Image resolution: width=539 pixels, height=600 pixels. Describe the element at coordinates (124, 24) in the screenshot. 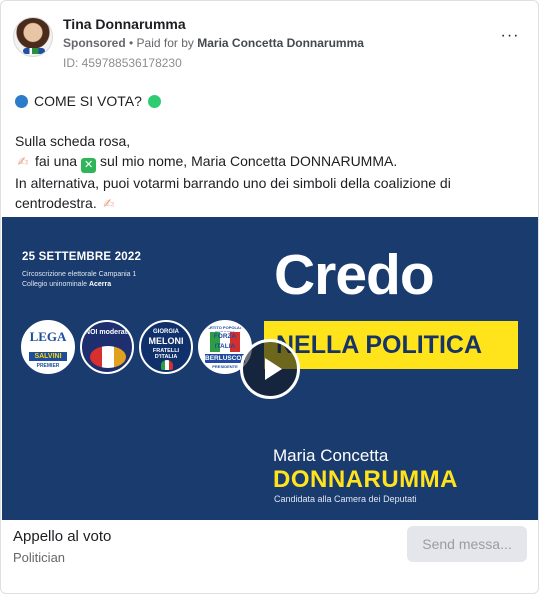

I see `page-name: Tina Donnarumma` at that location.